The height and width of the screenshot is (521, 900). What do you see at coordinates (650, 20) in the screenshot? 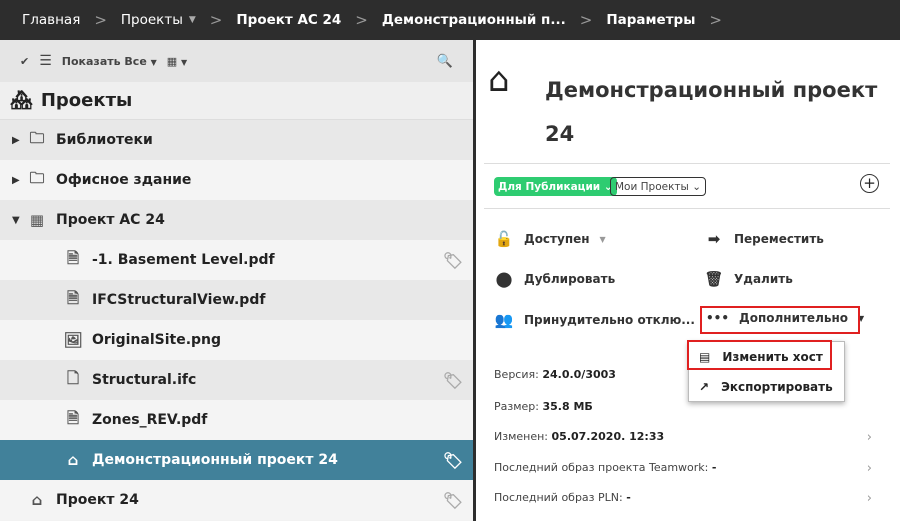
I see `crumb-settings: Параметры` at bounding box center [650, 20].